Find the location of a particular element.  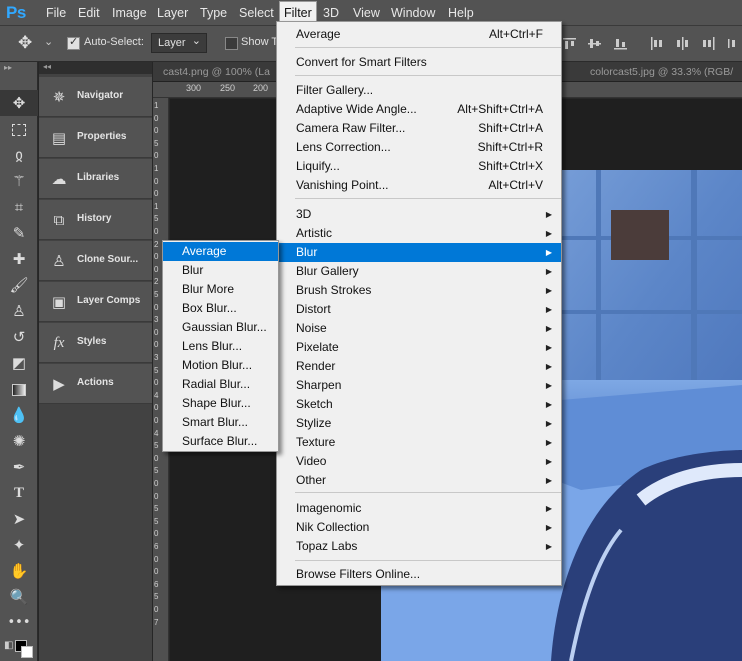

filter-menu-item-blur-gallery: Blur Gallery ▶ is located at coordinates (419, 271).